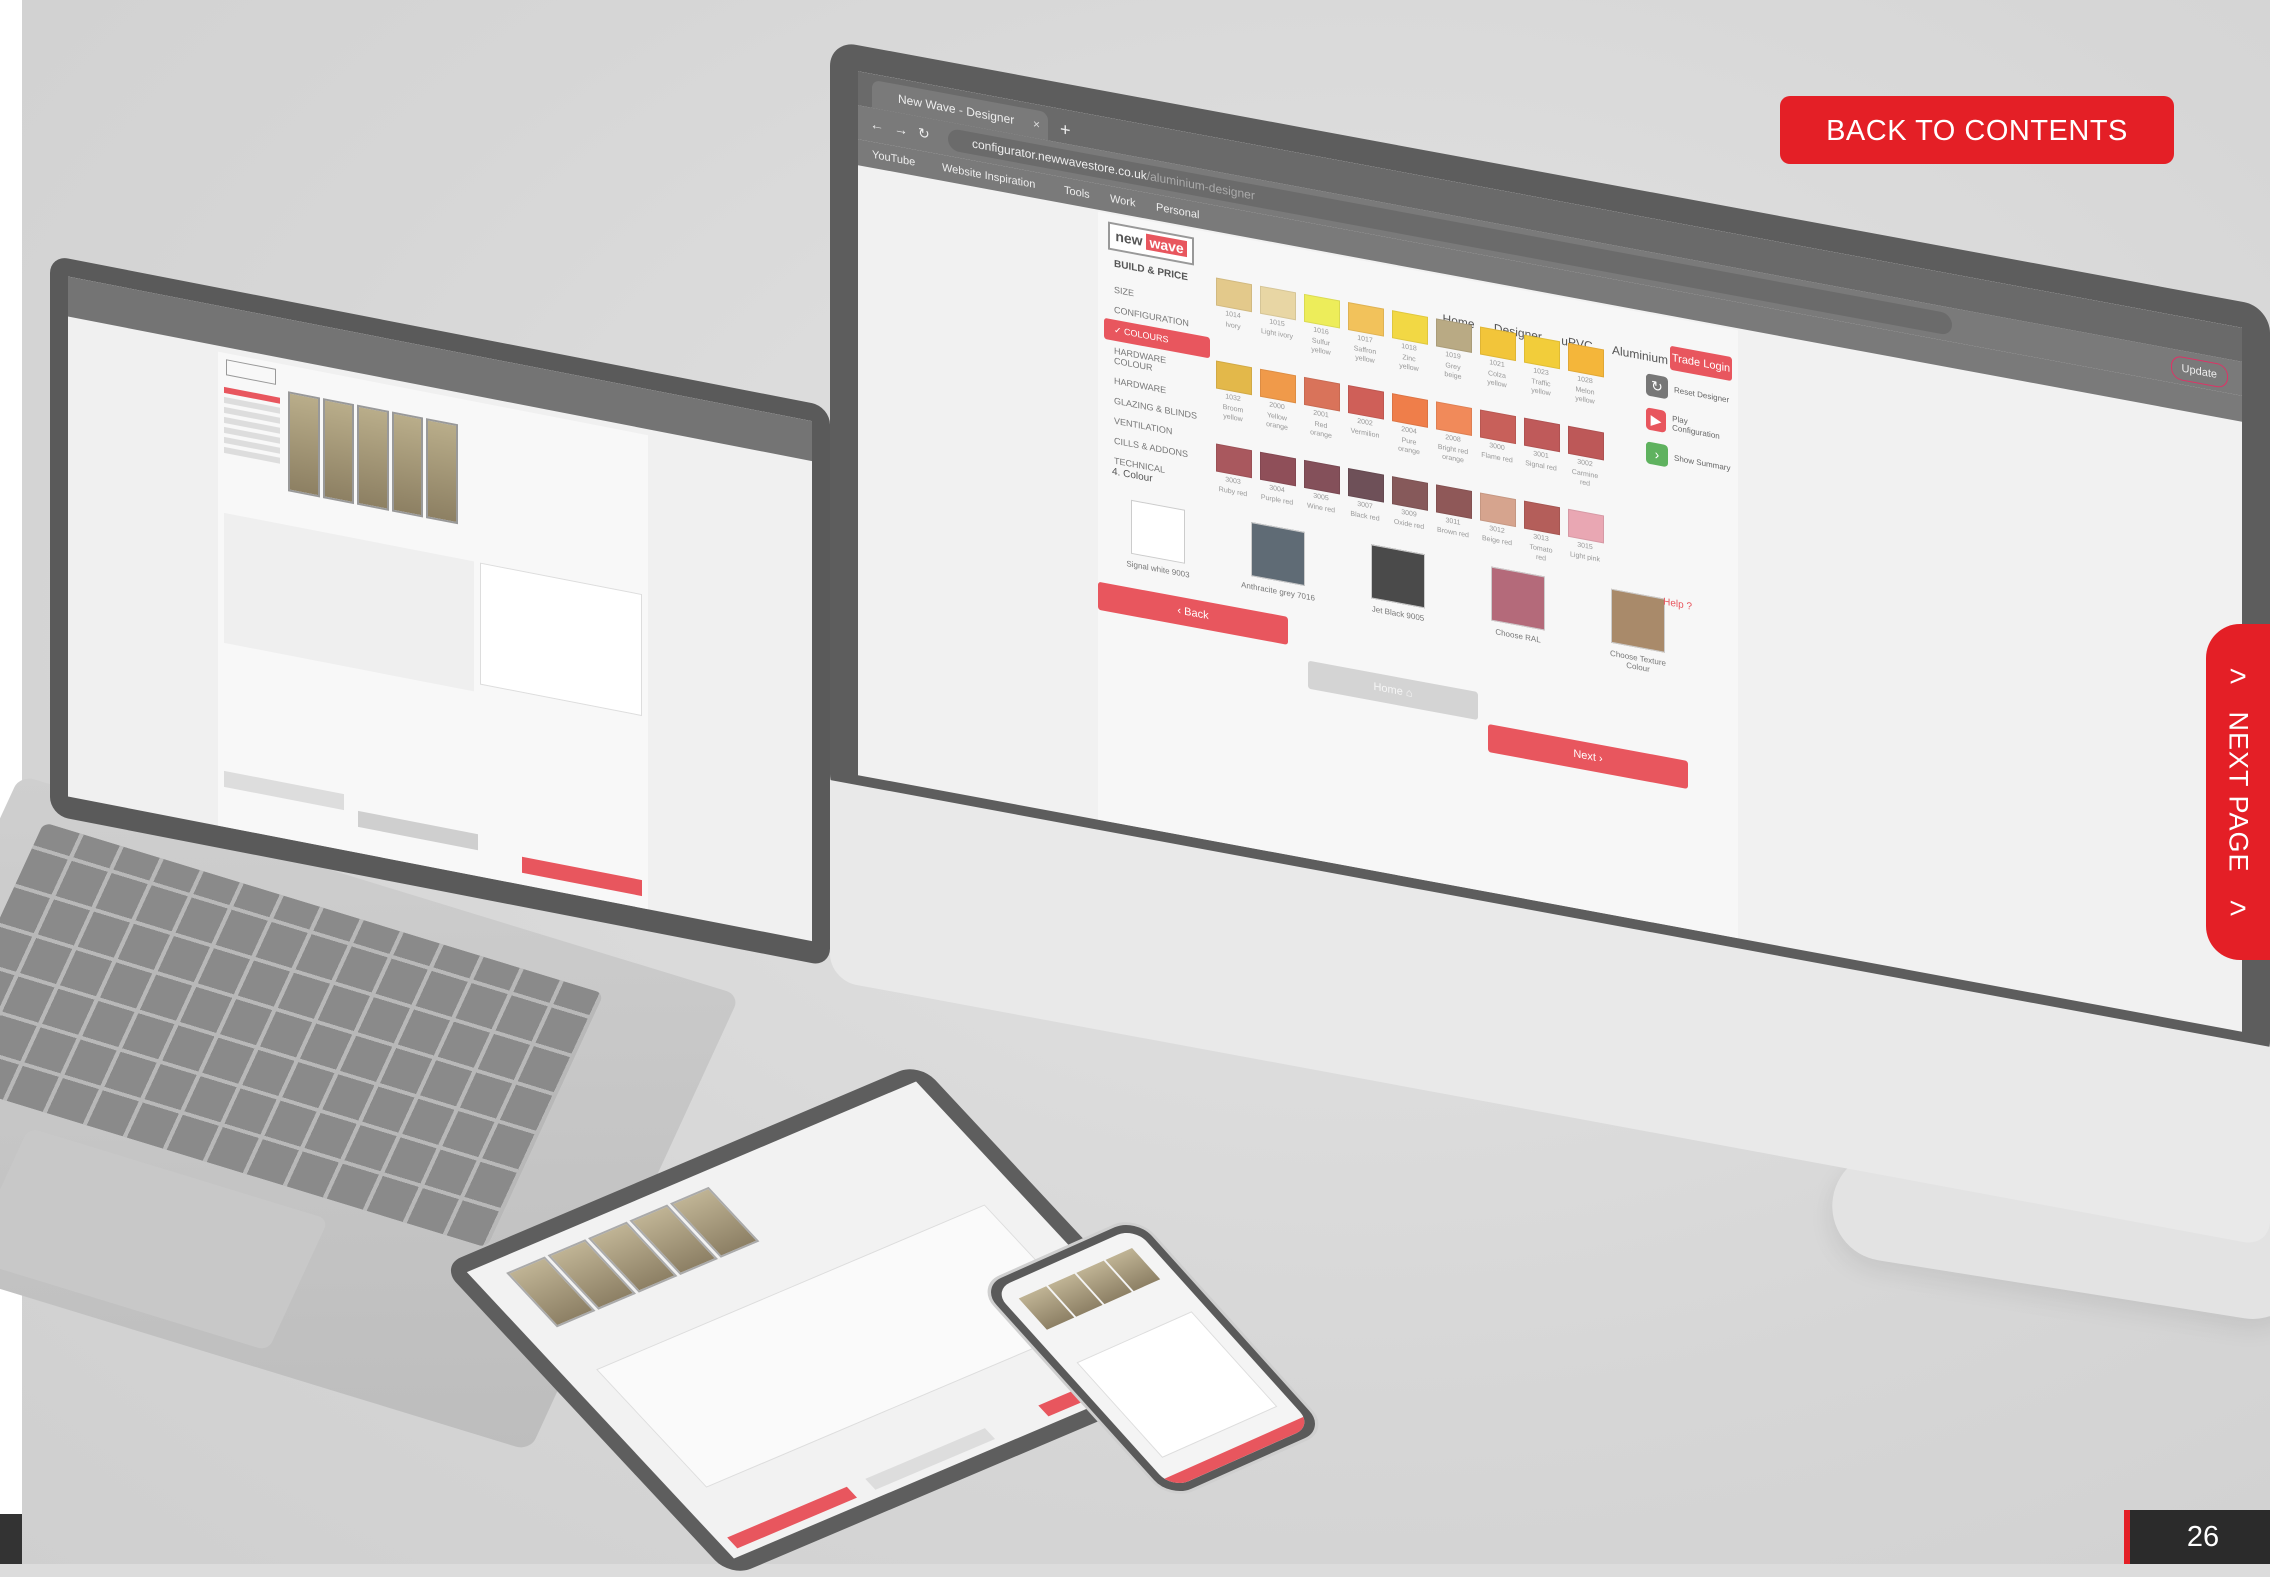  Describe the element at coordinates (582, 876) in the screenshot. I see `laptop-next-button` at that location.